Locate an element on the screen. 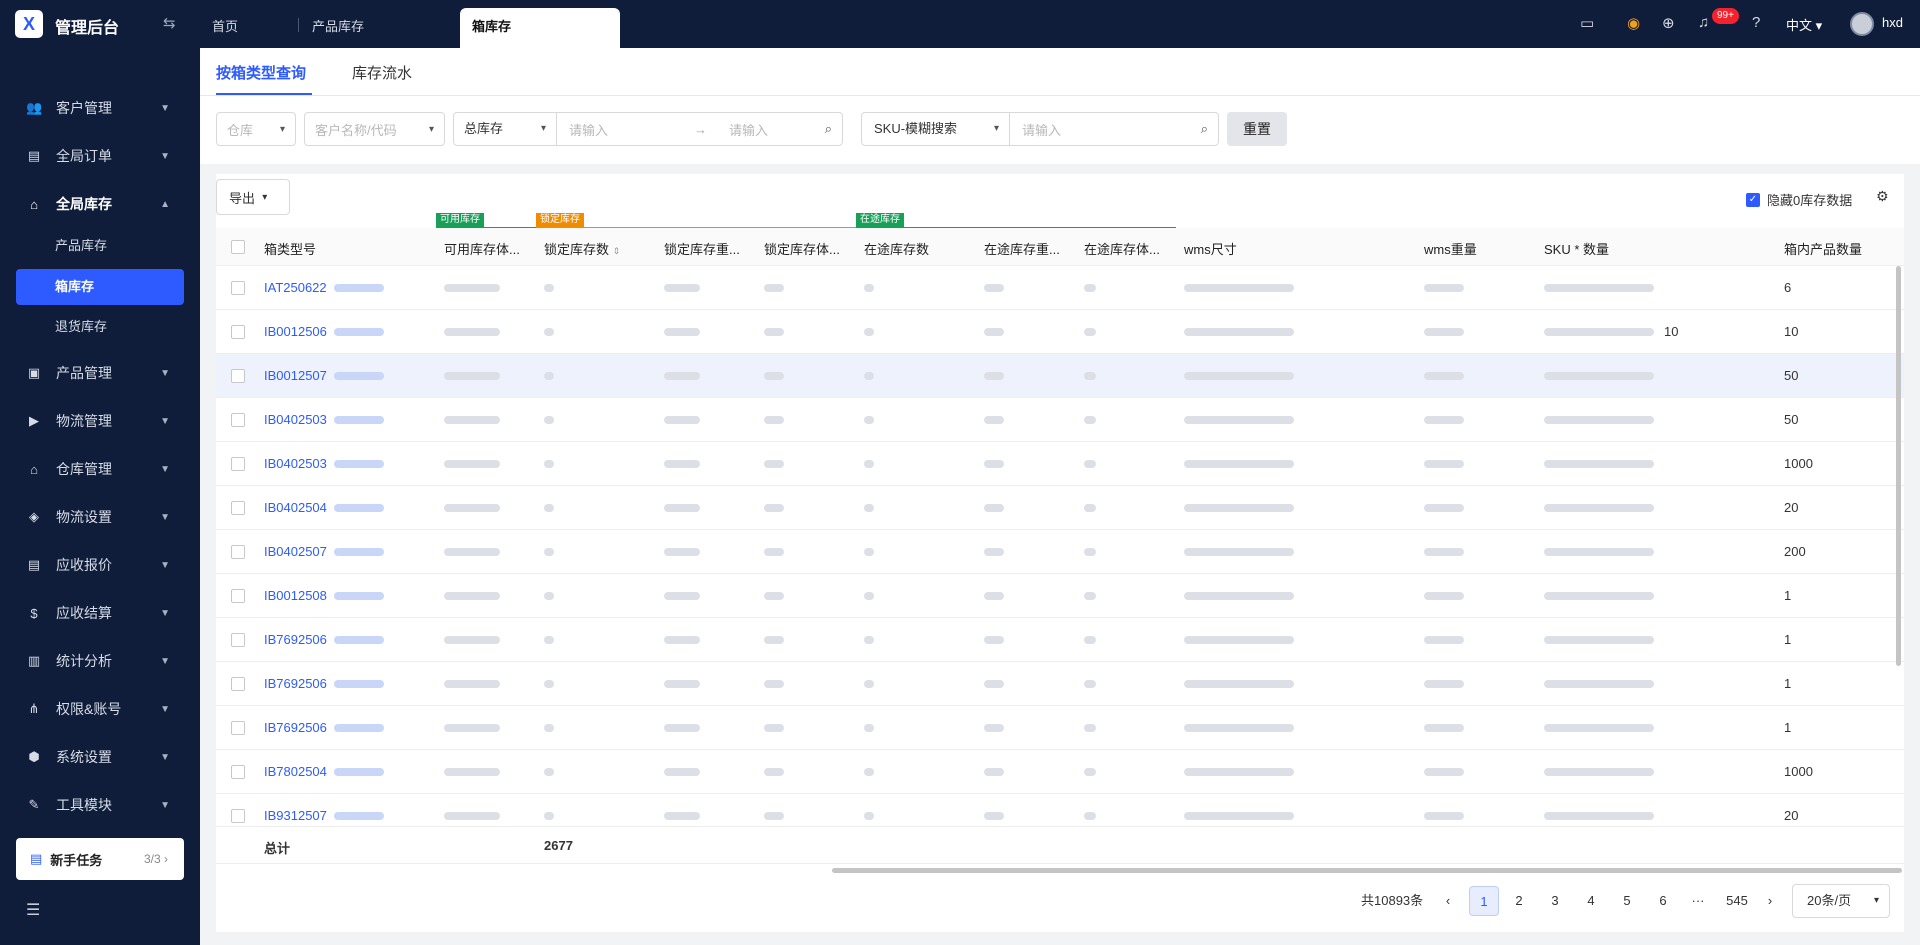 This screenshot has width=1920, height=945. prev-page-icon: ‹ is located at coordinates (1448, 901).